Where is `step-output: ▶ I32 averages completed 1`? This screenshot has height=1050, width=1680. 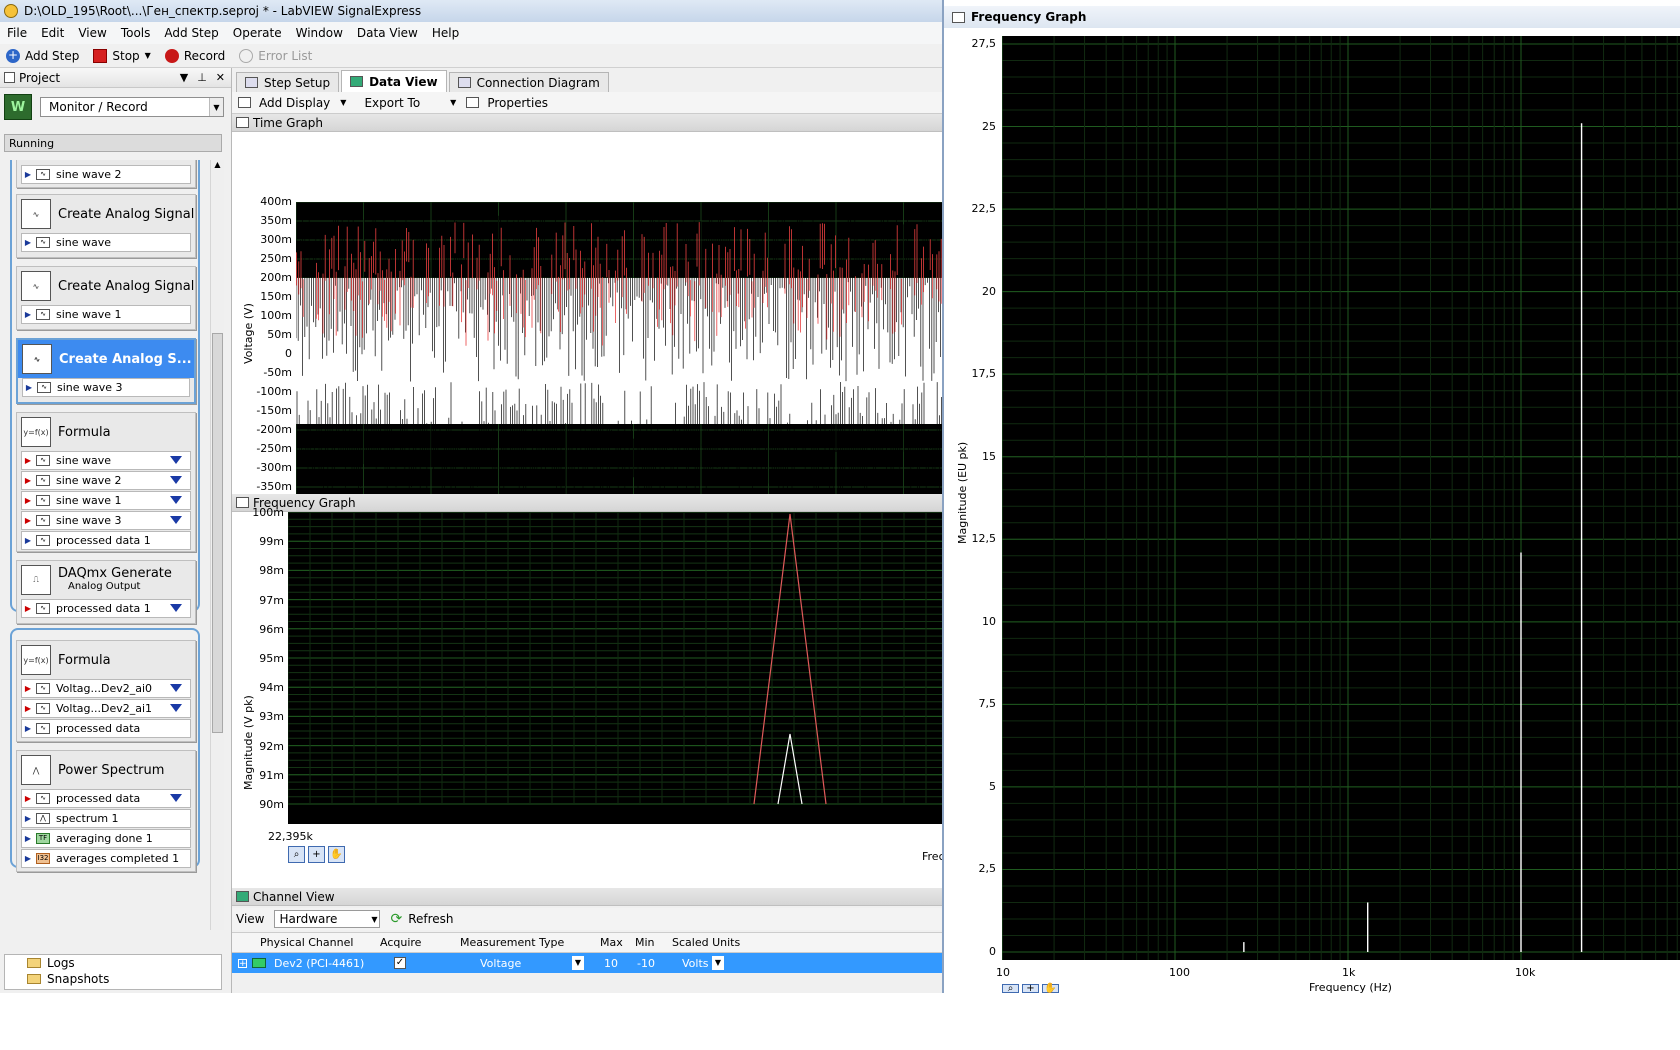
step-output: ▶ I32 averages completed 1 is located at coordinates (106, 858).